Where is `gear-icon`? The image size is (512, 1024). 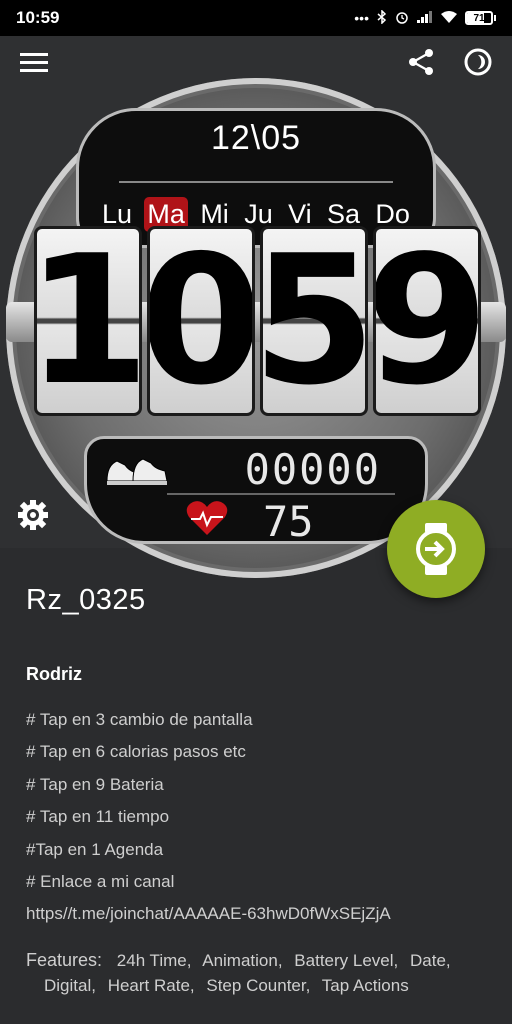
gear-icon is located at coordinates (33, 515).